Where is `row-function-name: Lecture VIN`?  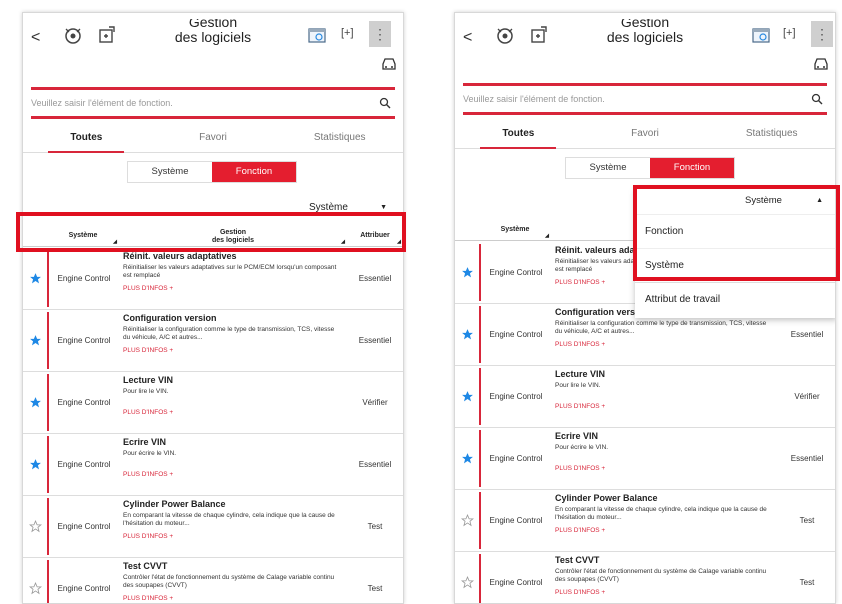
row-function-name: Lecture VIN is located at coordinates (148, 380).